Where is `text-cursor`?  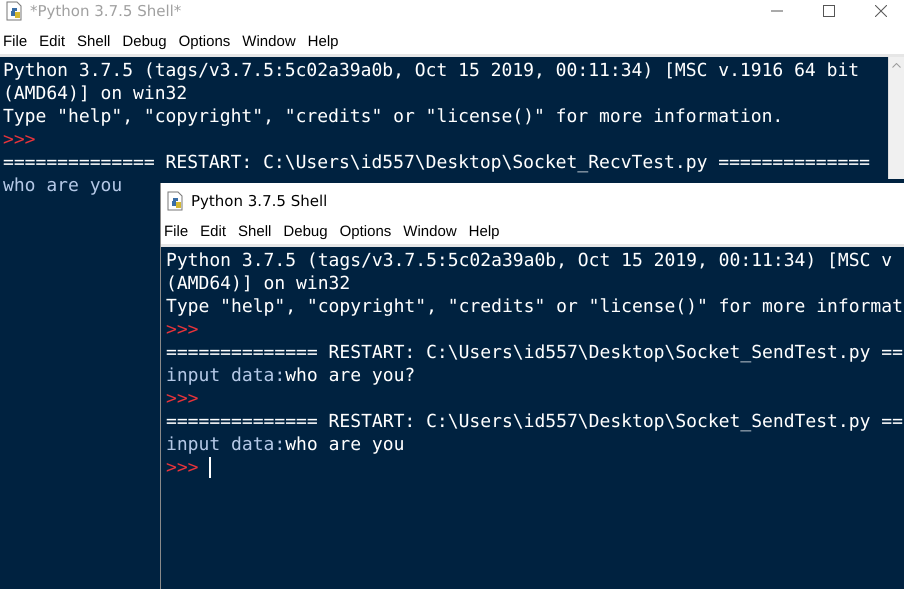 text-cursor is located at coordinates (210, 467).